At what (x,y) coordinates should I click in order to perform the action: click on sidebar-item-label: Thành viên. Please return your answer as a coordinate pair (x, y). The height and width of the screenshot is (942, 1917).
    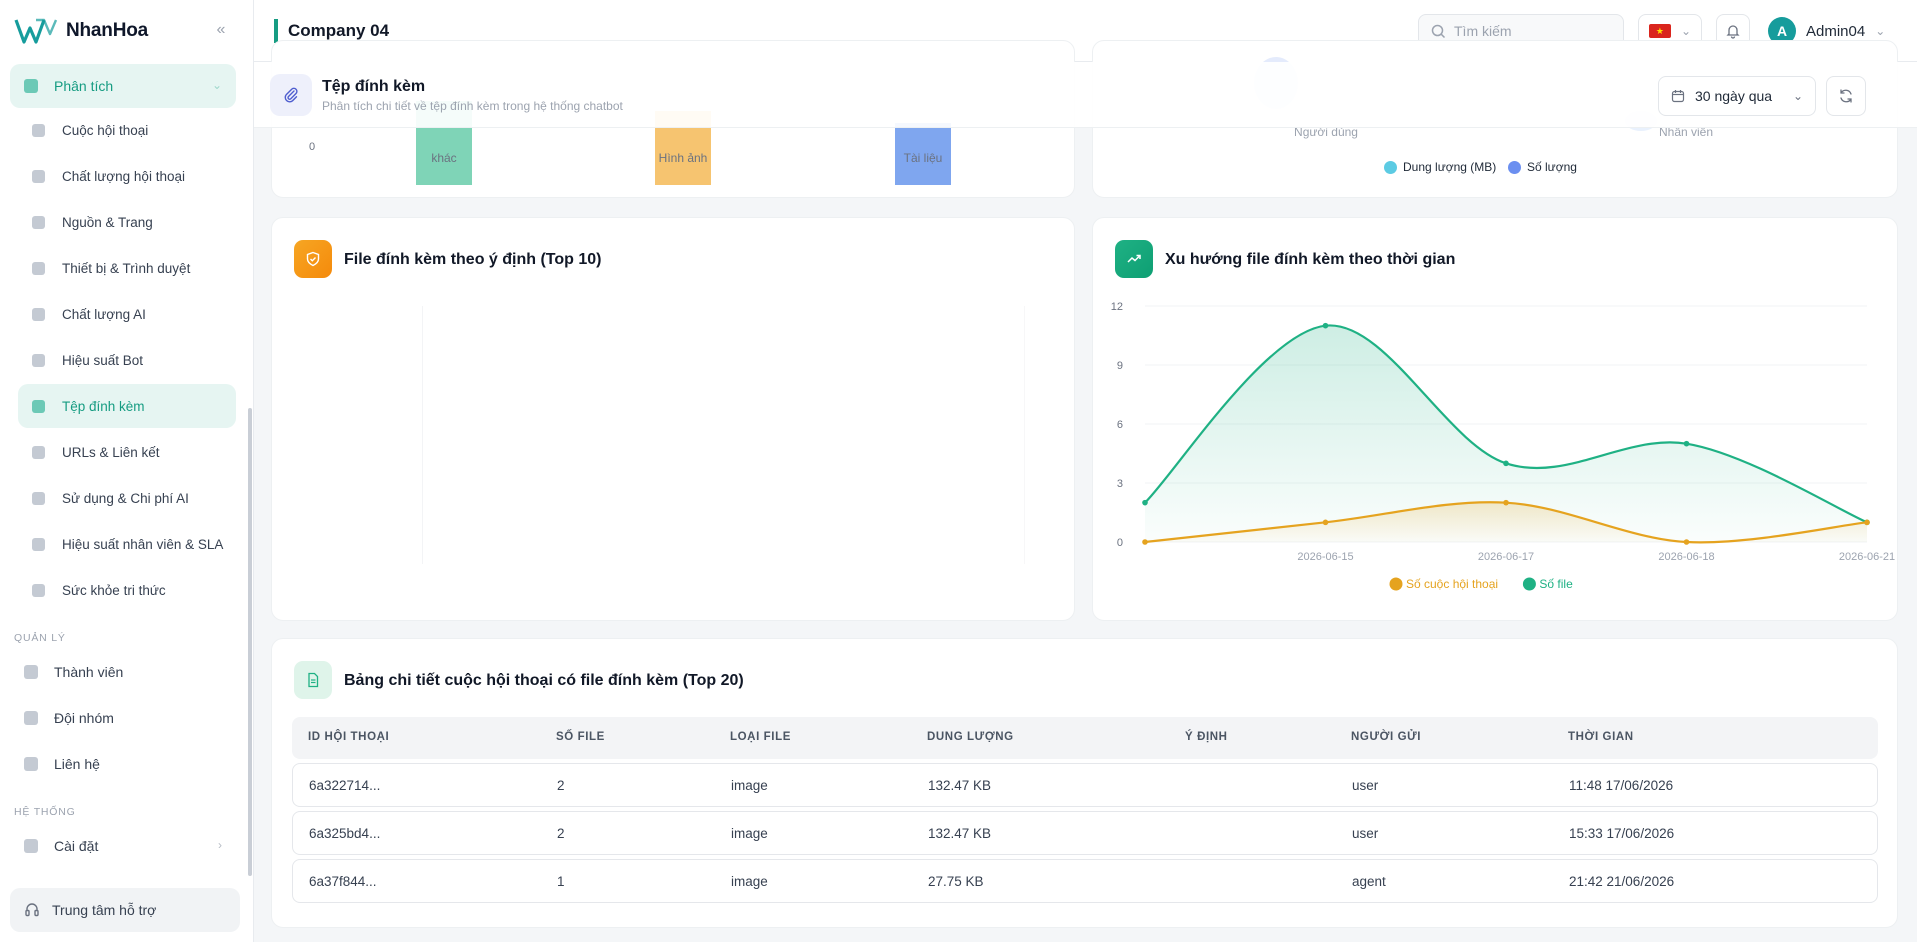
    Looking at the image, I should click on (89, 672).